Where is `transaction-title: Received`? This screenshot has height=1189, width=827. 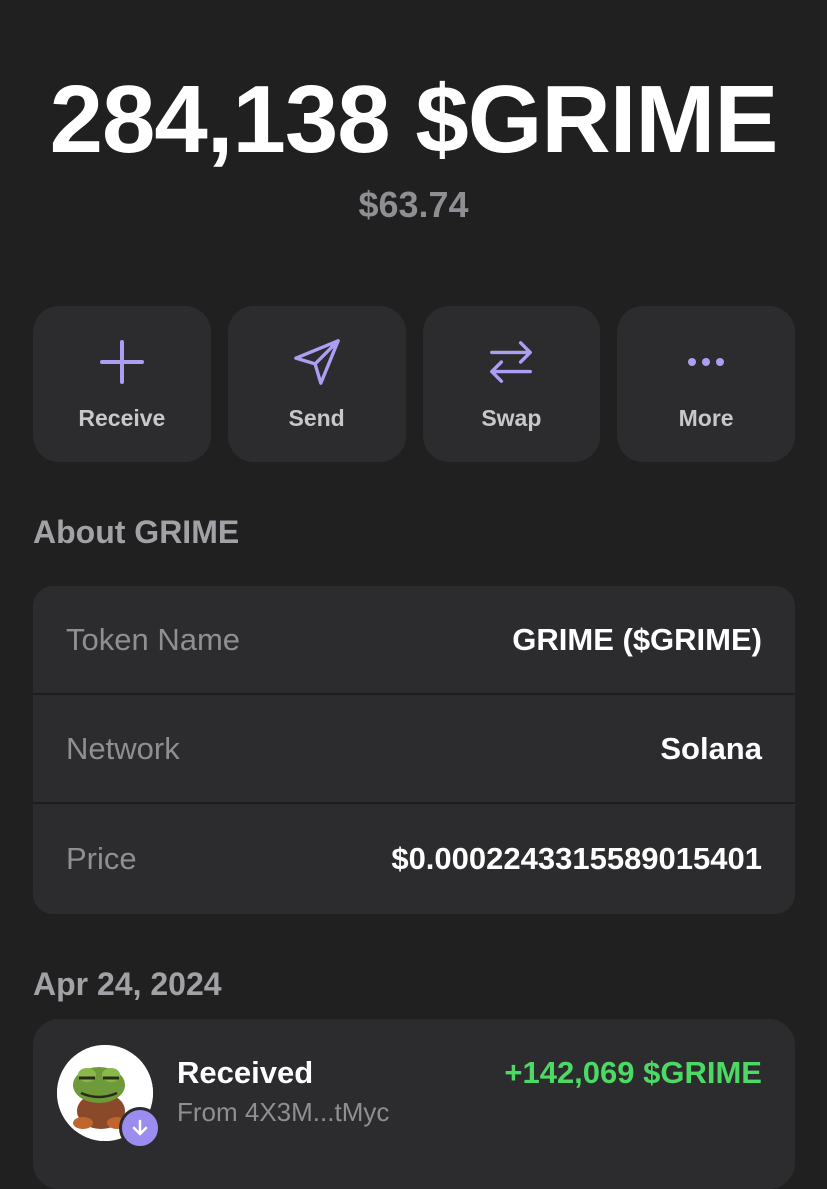 transaction-title: Received is located at coordinates (245, 1072).